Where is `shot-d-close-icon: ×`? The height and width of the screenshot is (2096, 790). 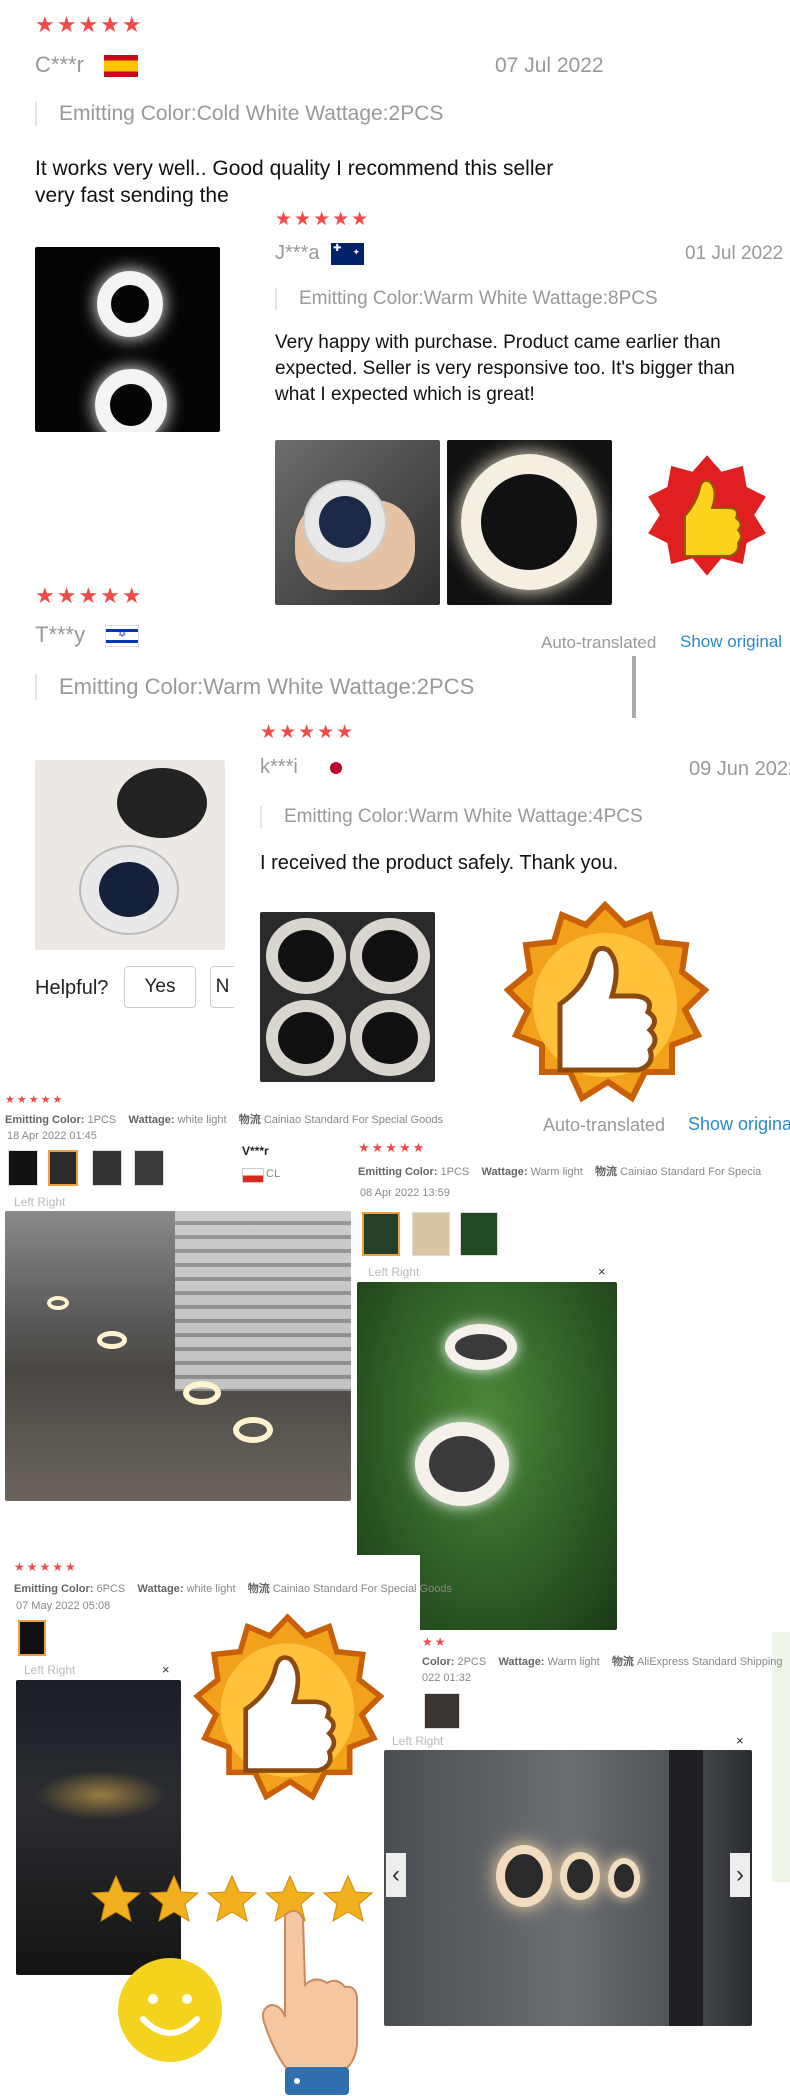 shot-d-close-icon: × is located at coordinates (740, 1740).